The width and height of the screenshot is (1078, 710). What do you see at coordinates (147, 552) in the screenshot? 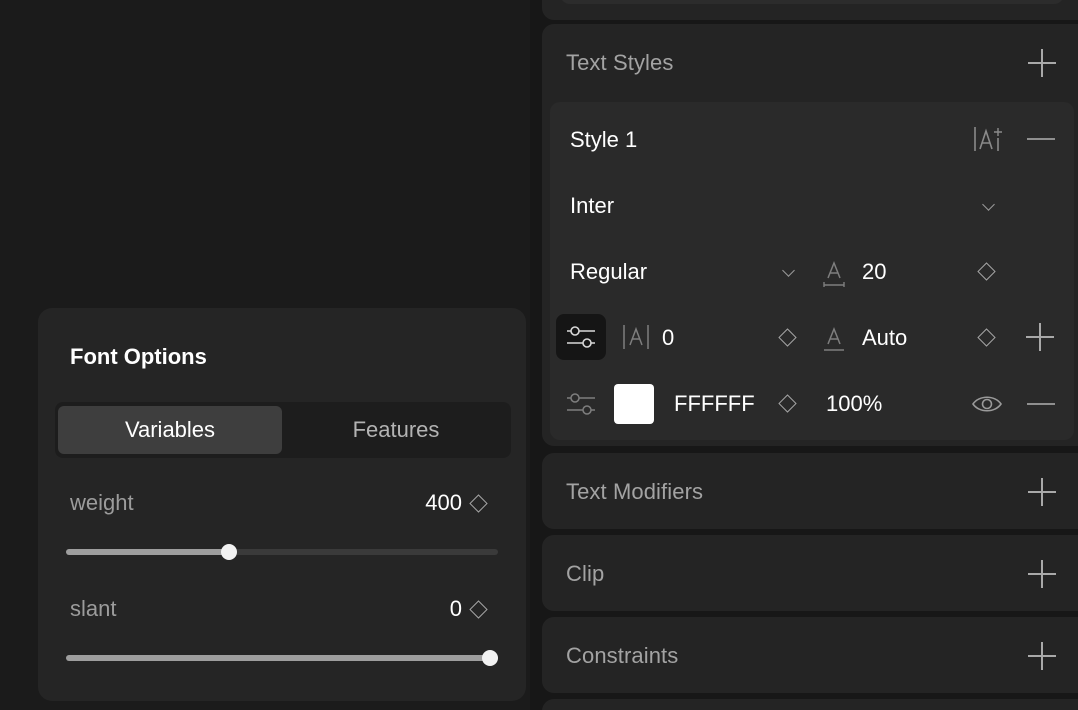
I see `weight-slider-fill` at bounding box center [147, 552].